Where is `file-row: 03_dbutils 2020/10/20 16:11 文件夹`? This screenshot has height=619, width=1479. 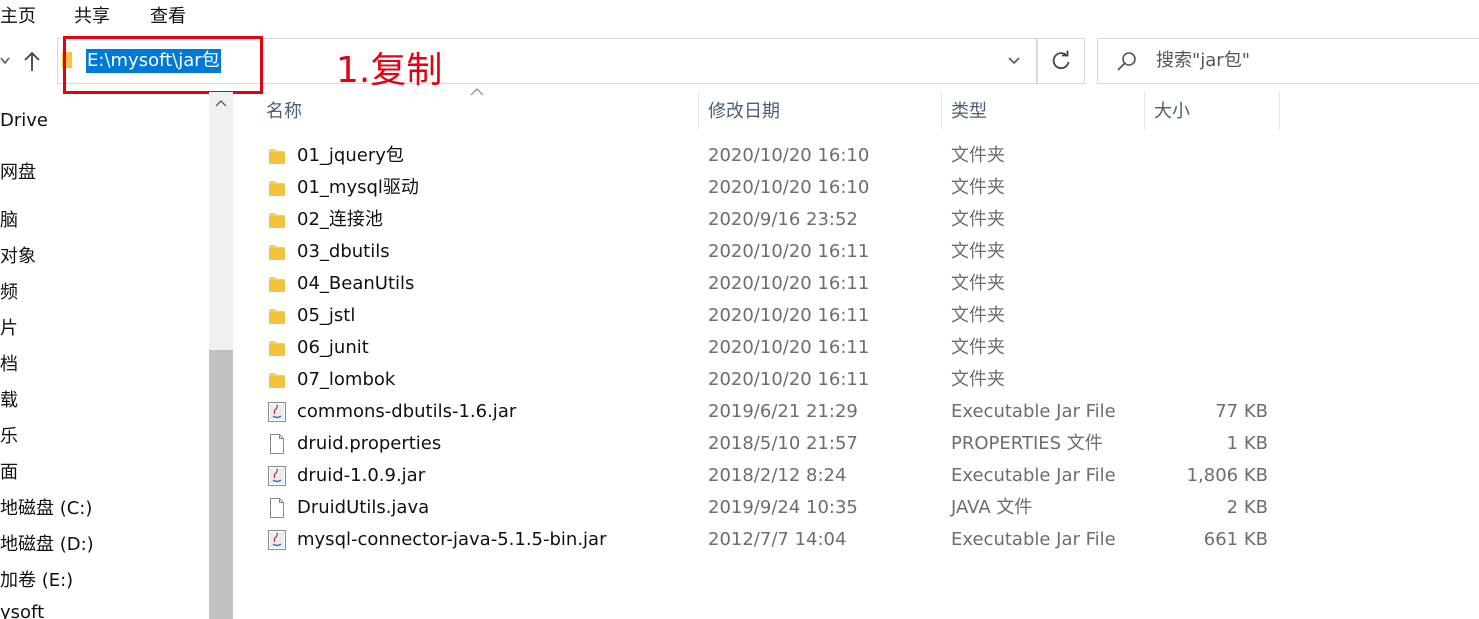 file-row: 03_dbutils 2020/10/20 16:11 文件夹 is located at coordinates (770, 252).